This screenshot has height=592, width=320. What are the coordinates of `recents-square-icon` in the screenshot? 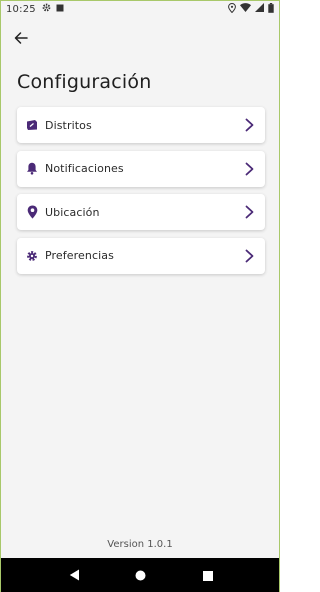 It's located at (207, 575).